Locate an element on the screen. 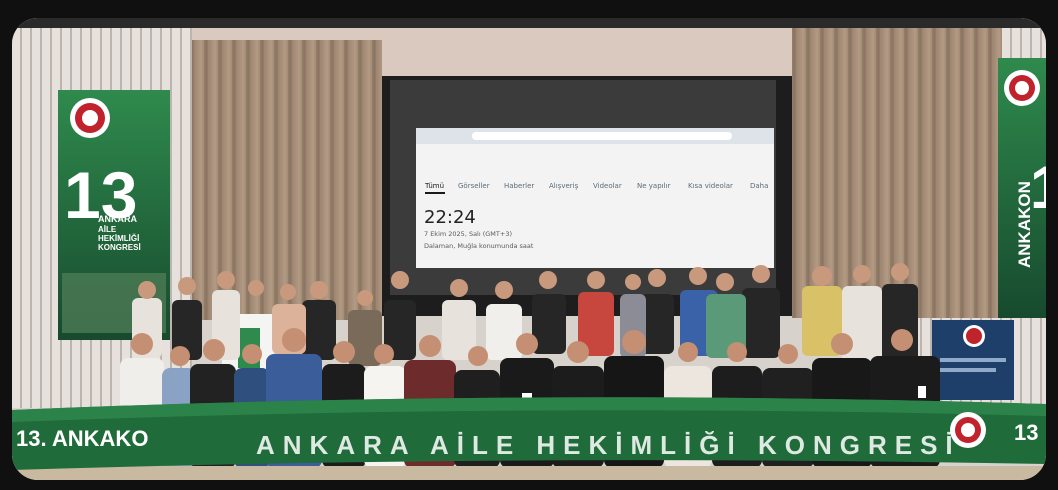  screen-location: Dalaman, Muğla konumunda saat is located at coordinates (479, 246).